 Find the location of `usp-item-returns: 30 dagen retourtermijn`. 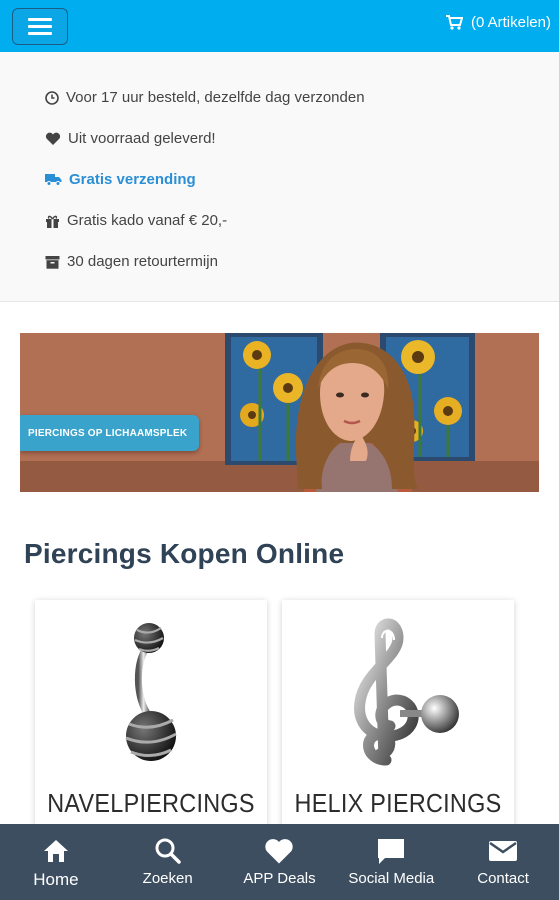

usp-item-returns: 30 dagen retourtermijn is located at coordinates (131, 261).